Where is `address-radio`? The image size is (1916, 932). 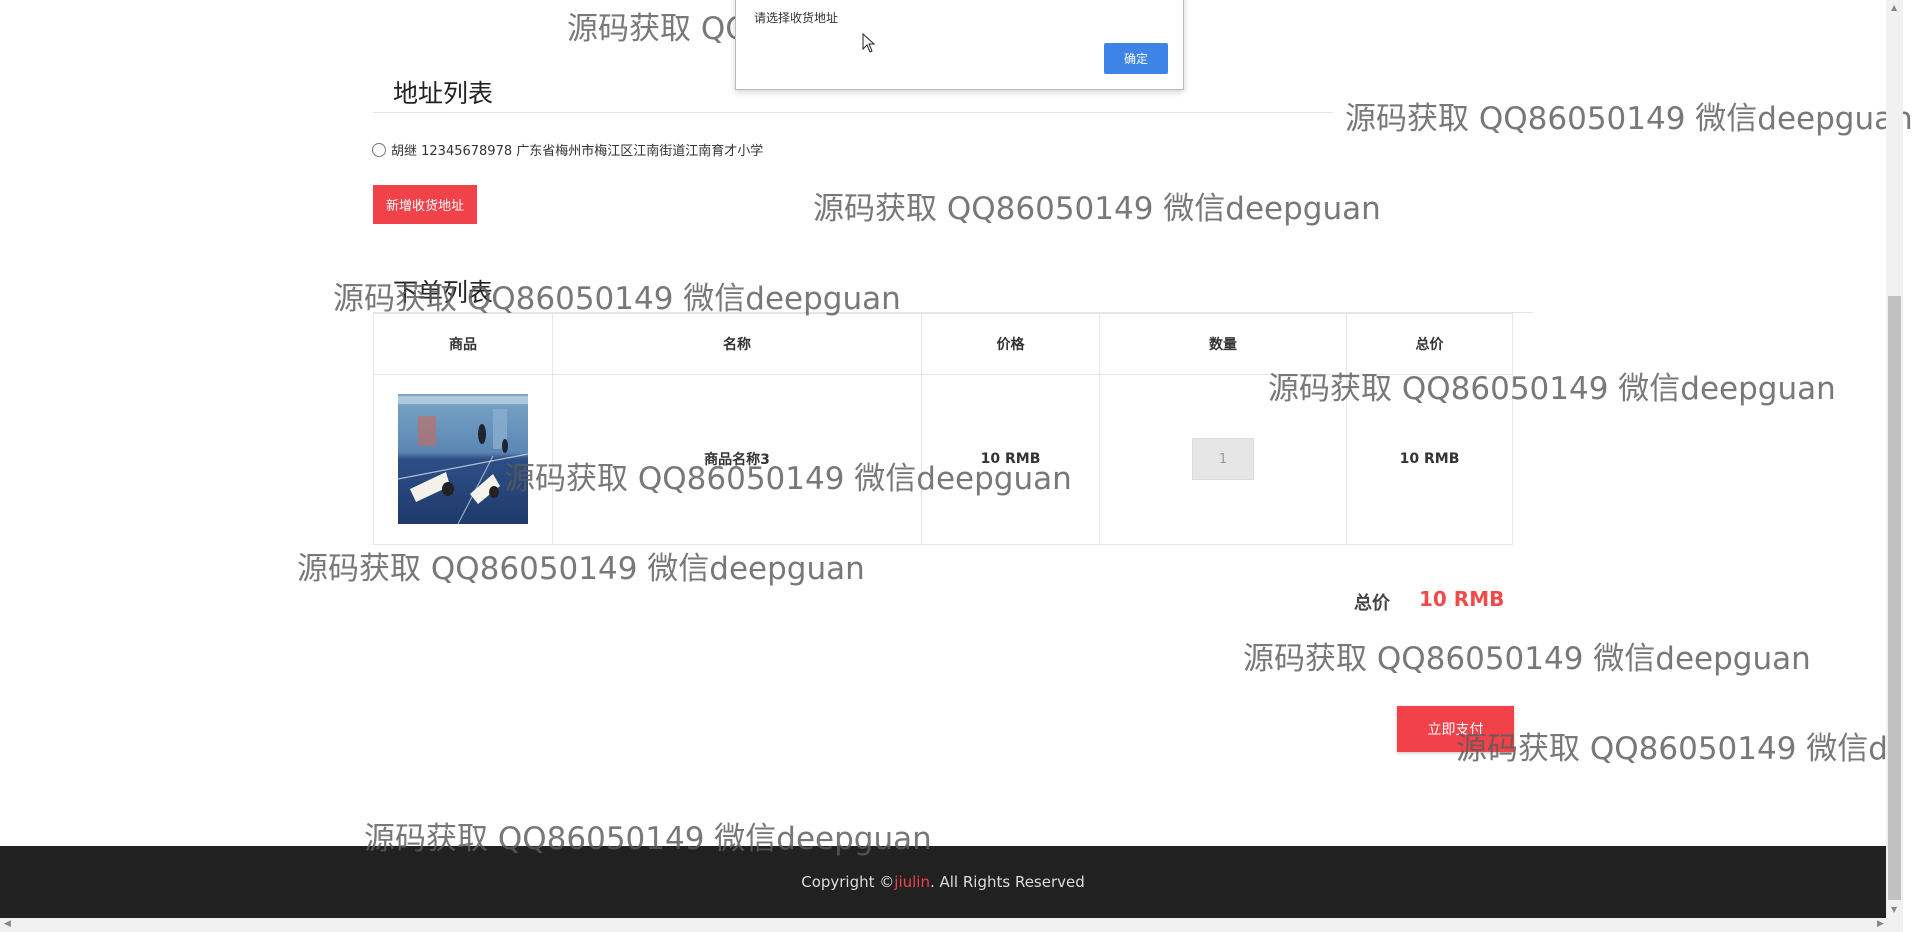 address-radio is located at coordinates (379, 149).